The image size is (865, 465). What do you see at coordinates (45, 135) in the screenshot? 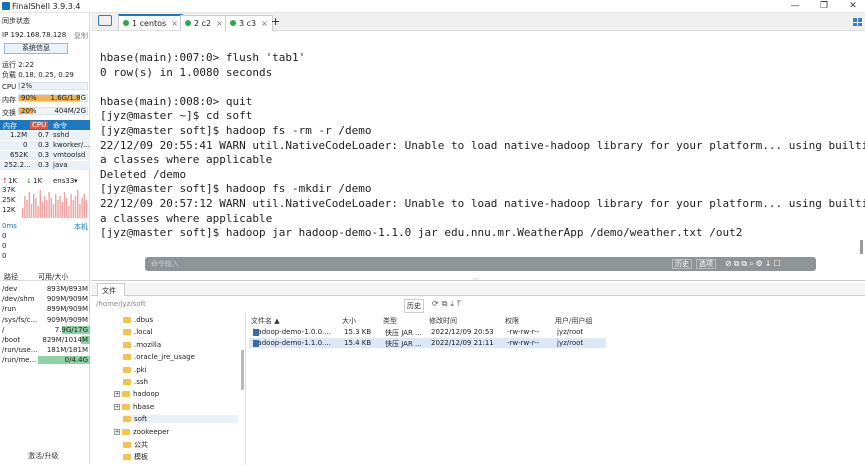
I see `process-row: 1.2M 0.7 sshd` at bounding box center [45, 135].